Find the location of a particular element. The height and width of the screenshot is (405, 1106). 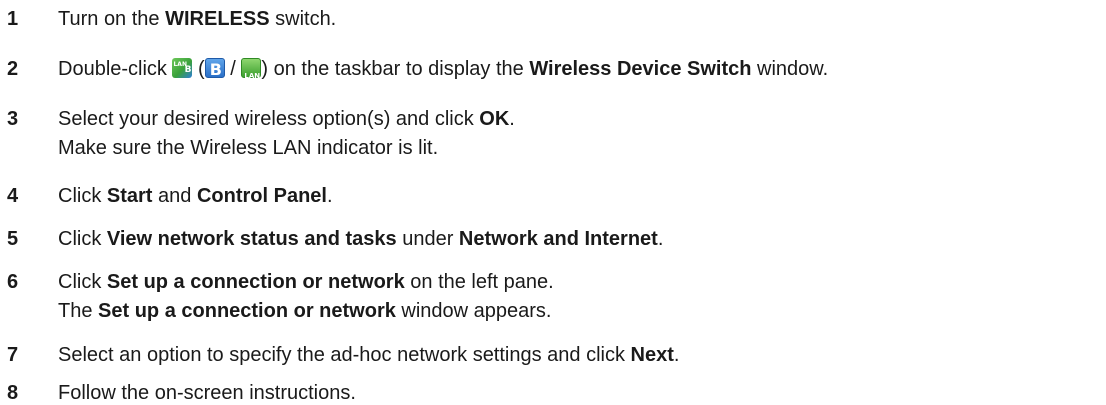

text-segment: window appears. is located at coordinates (473, 311).